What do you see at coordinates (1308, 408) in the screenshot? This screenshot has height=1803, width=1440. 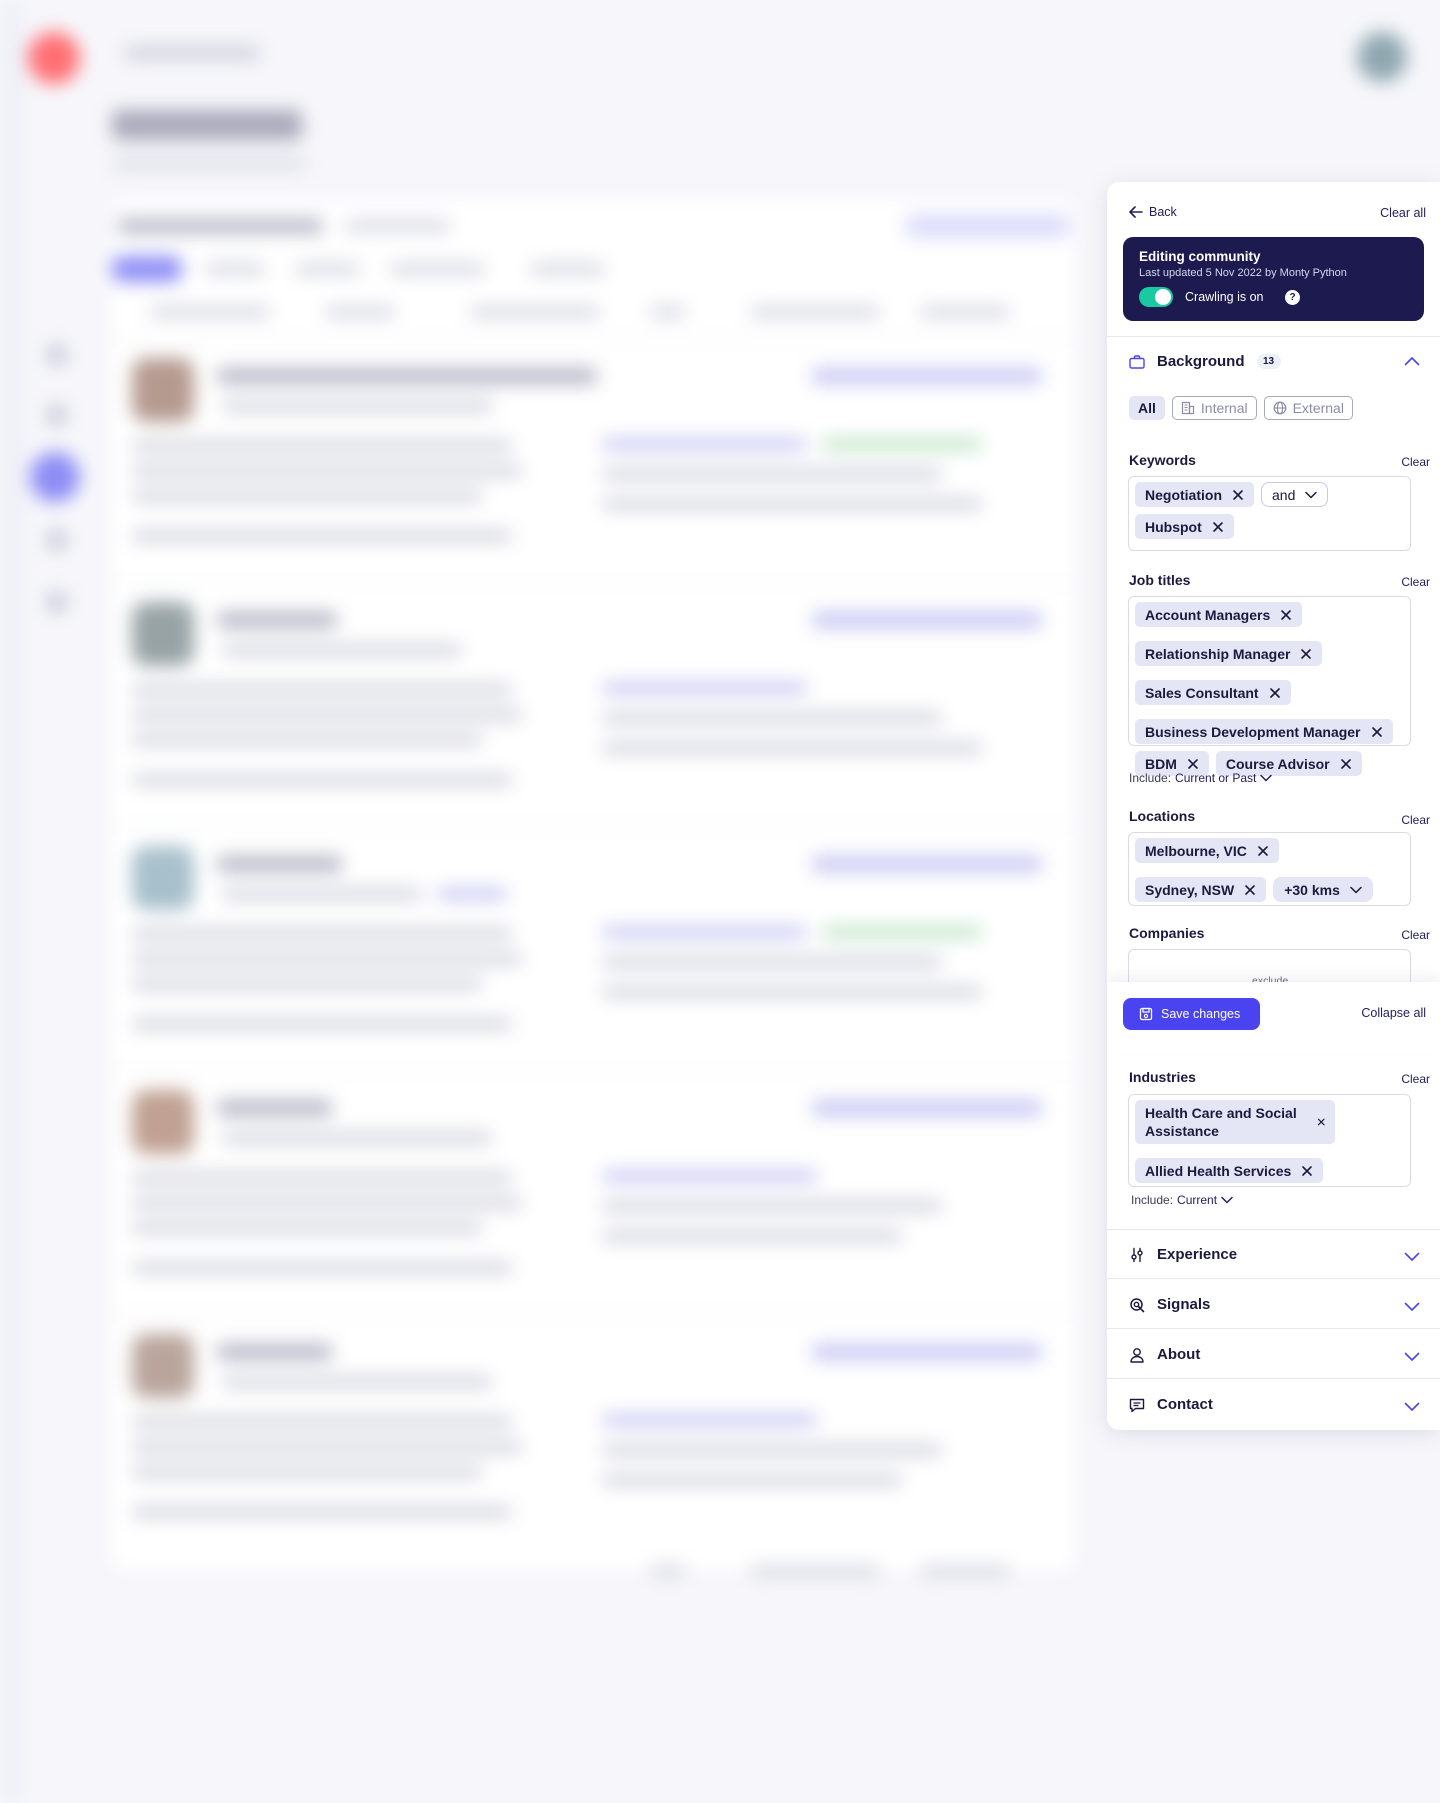 I see `segment-external: External` at bounding box center [1308, 408].